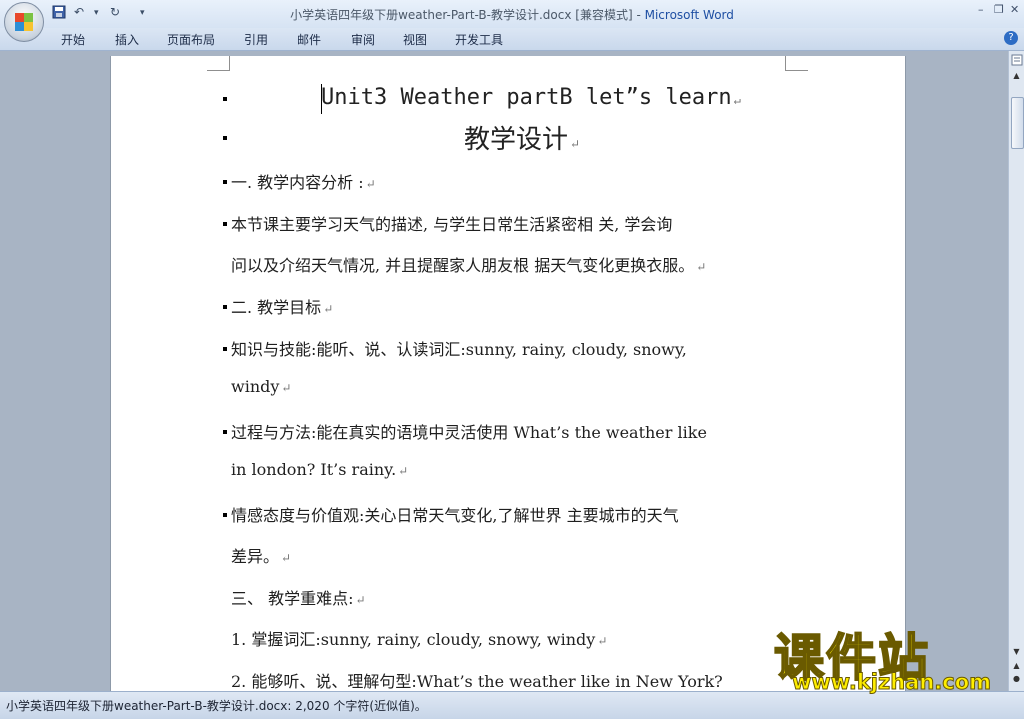 The image size is (1024, 719). What do you see at coordinates (298, 598) in the screenshot?
I see `doc-line: 三、 教学重难点: ↵` at bounding box center [298, 598].